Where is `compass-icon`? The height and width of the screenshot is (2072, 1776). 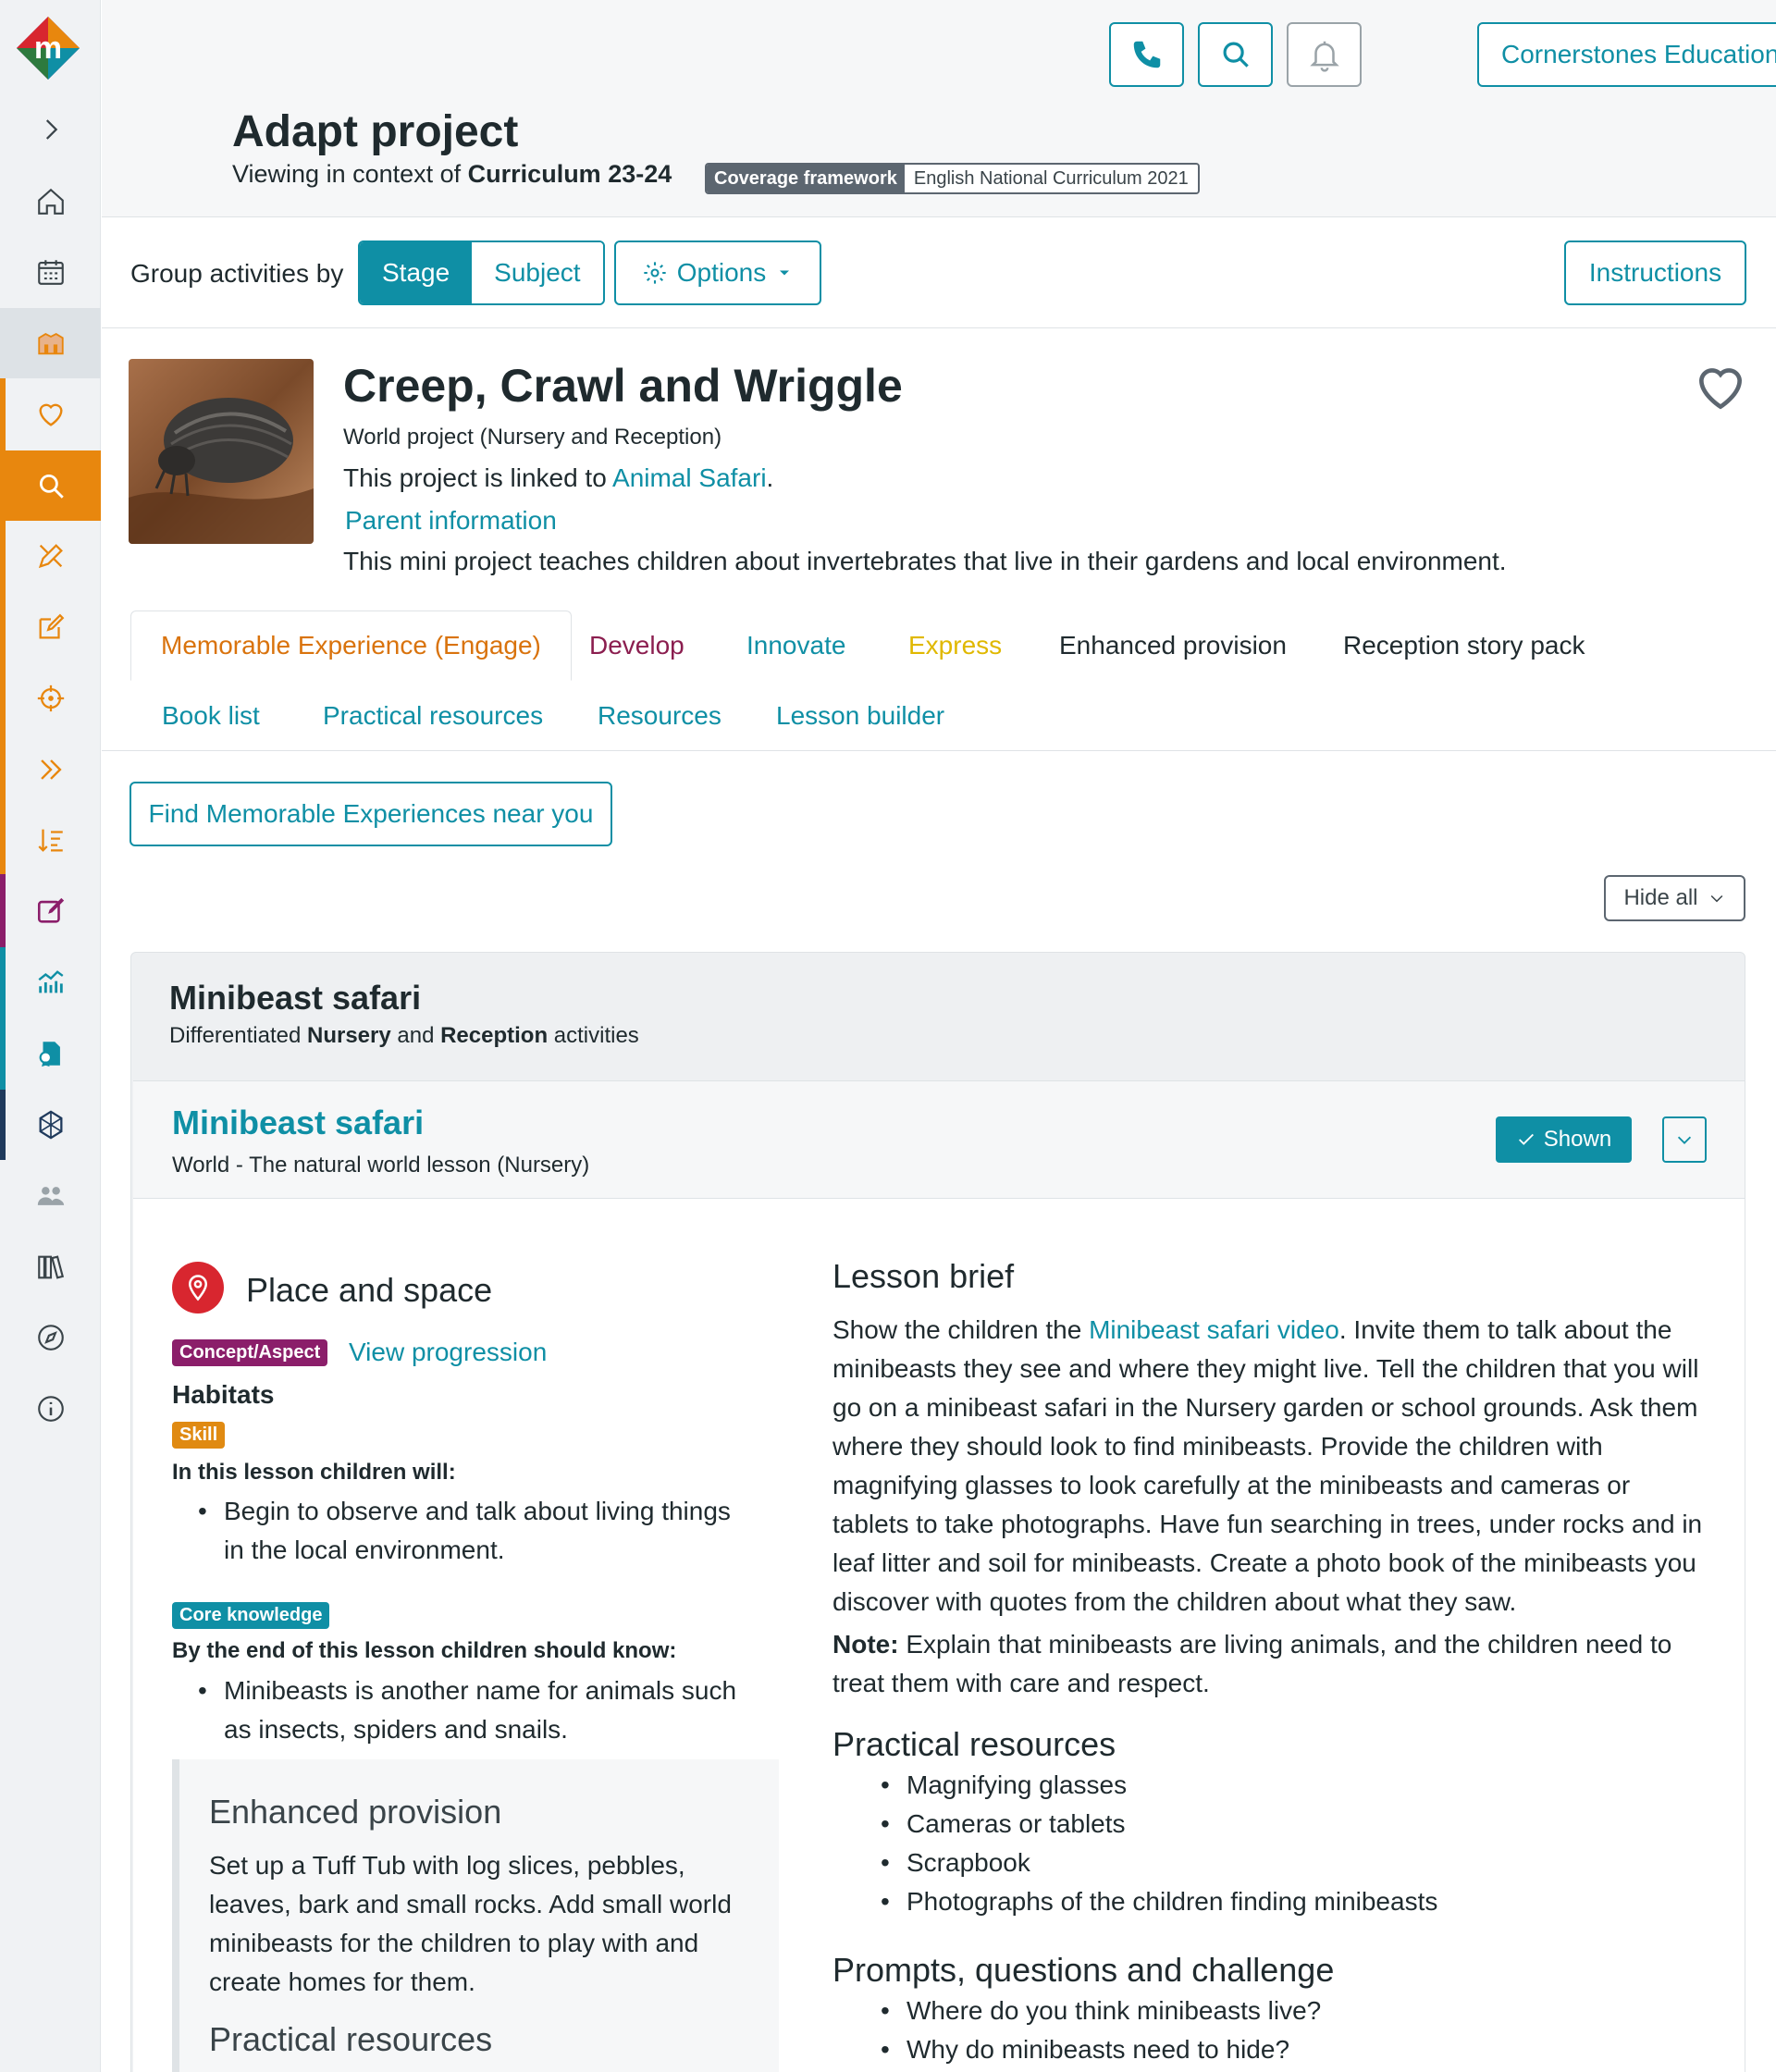
compass-icon is located at coordinates (51, 1338).